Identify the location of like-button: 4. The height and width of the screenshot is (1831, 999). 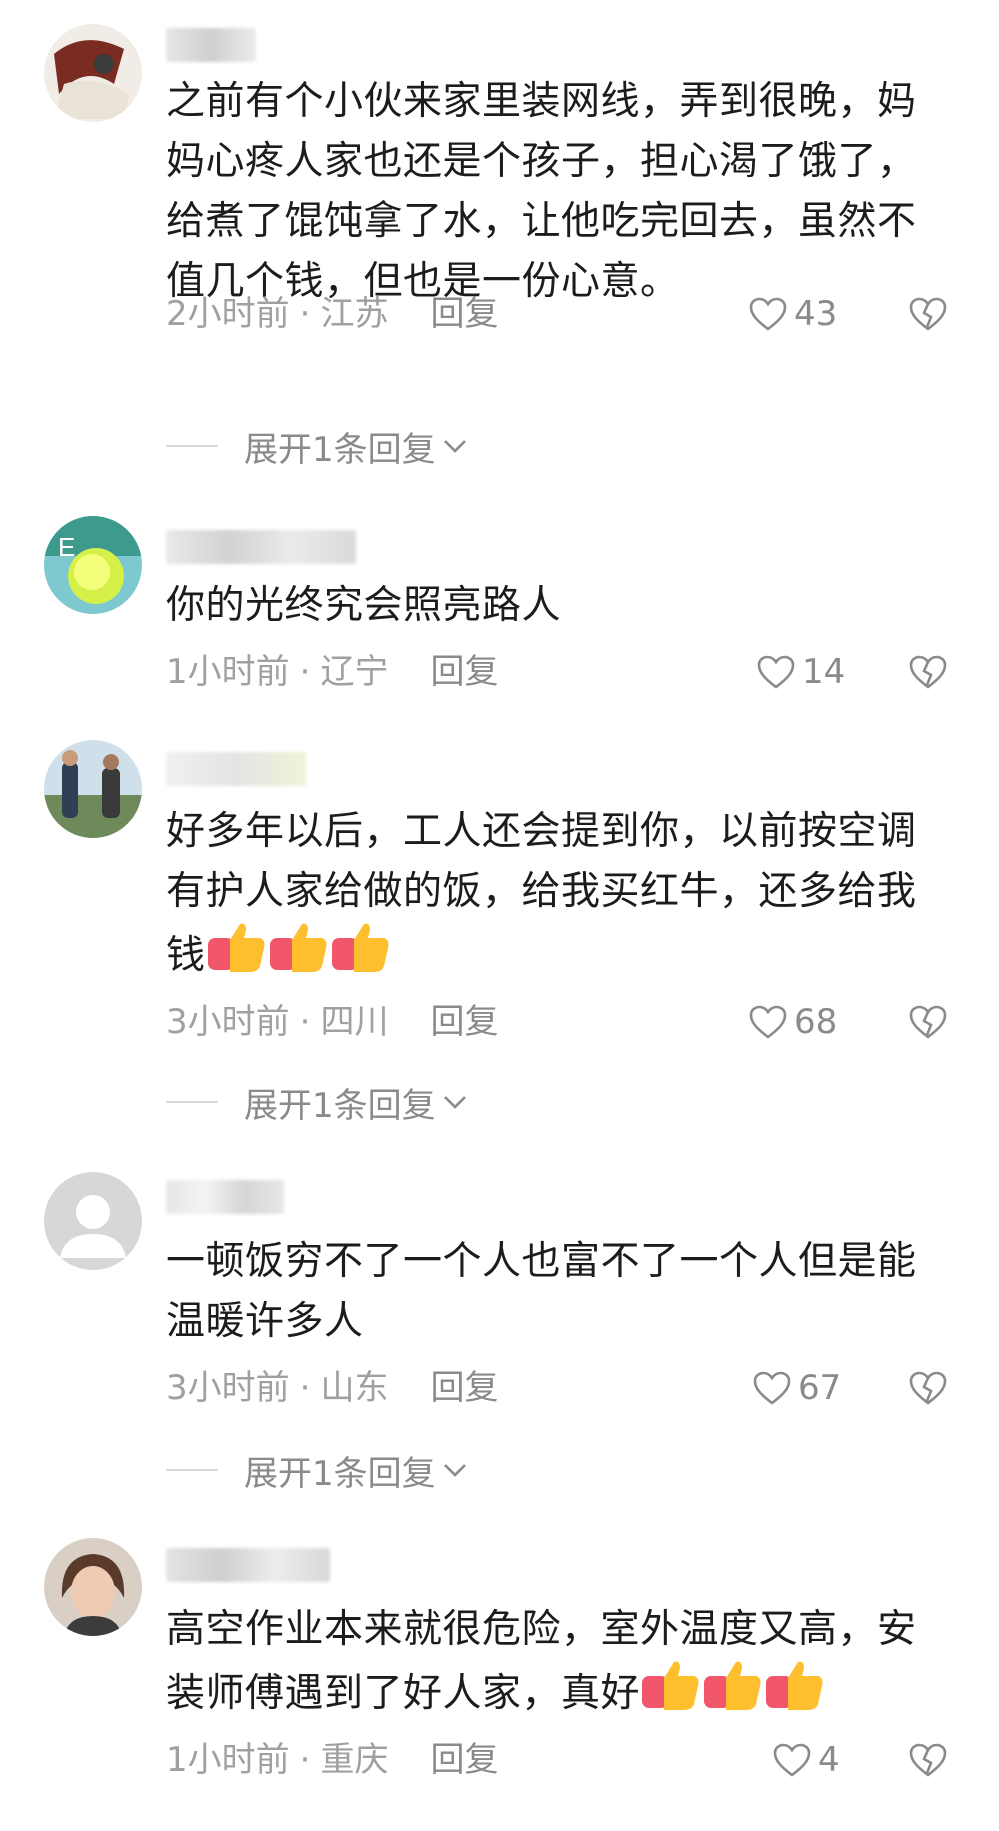
(806, 1760).